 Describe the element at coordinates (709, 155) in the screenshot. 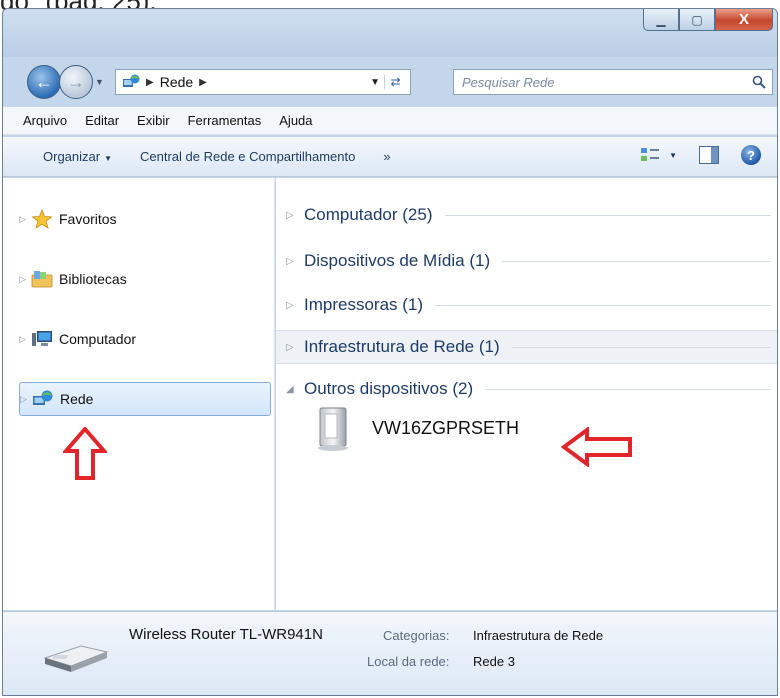

I see `preview-pane-icon` at that location.